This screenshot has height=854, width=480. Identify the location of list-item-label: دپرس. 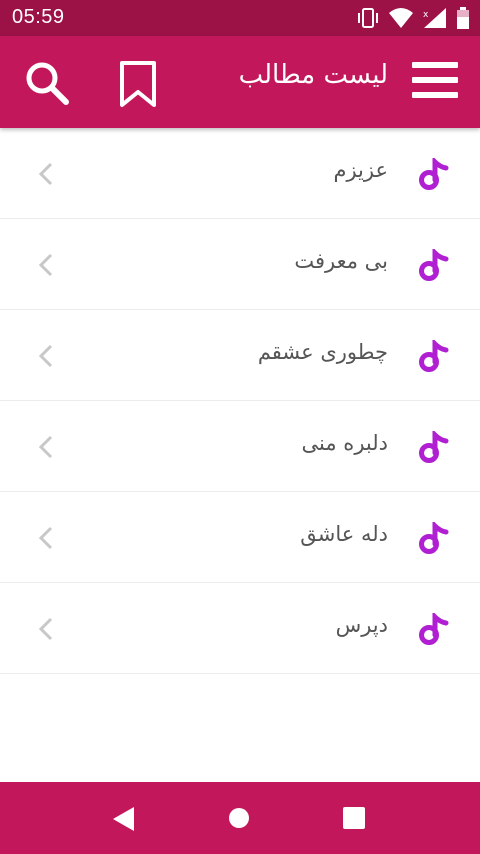
(361, 625).